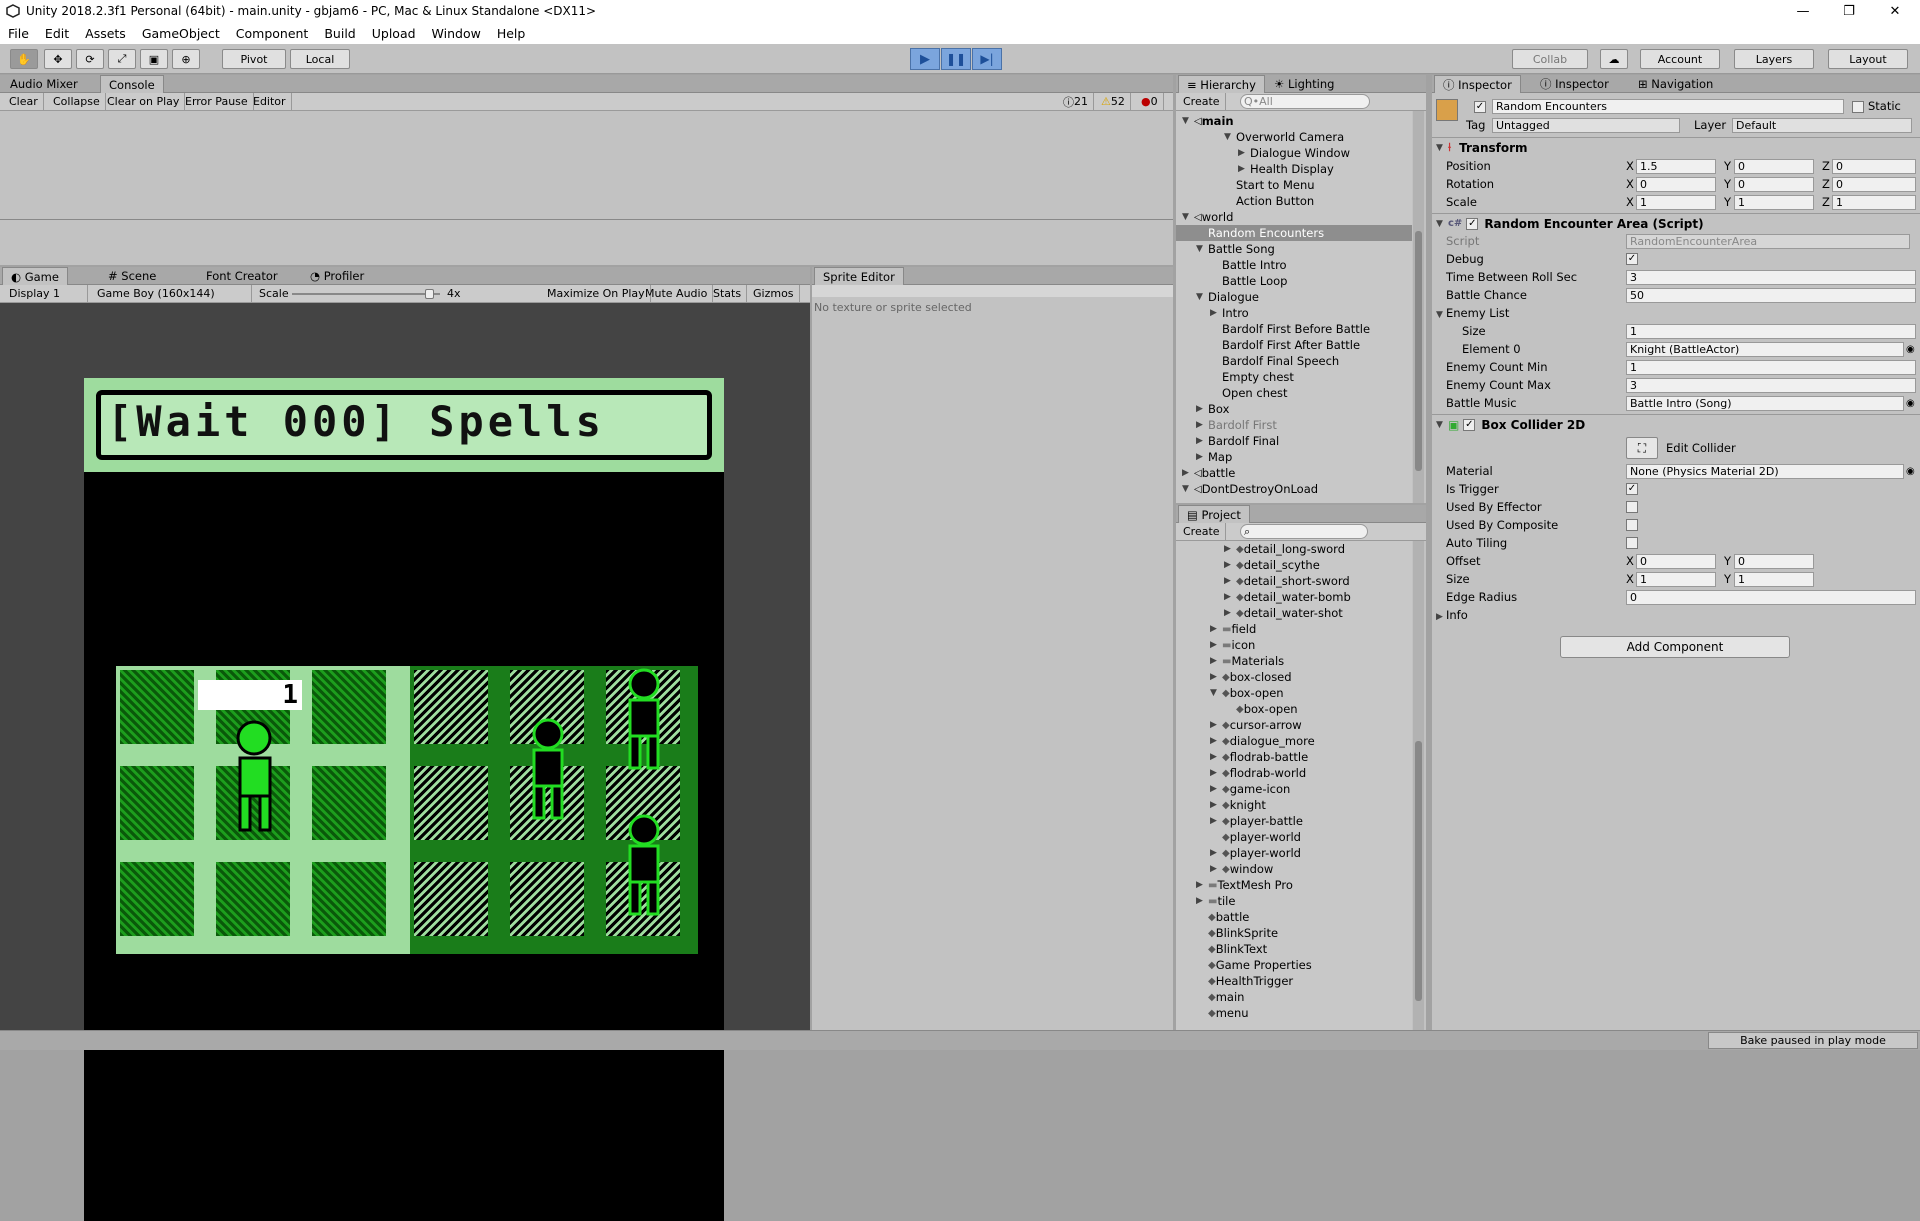 The width and height of the screenshot is (1920, 1221). I want to click on project-row: ▶ ◆ dialogue_more, so click(1294, 741).